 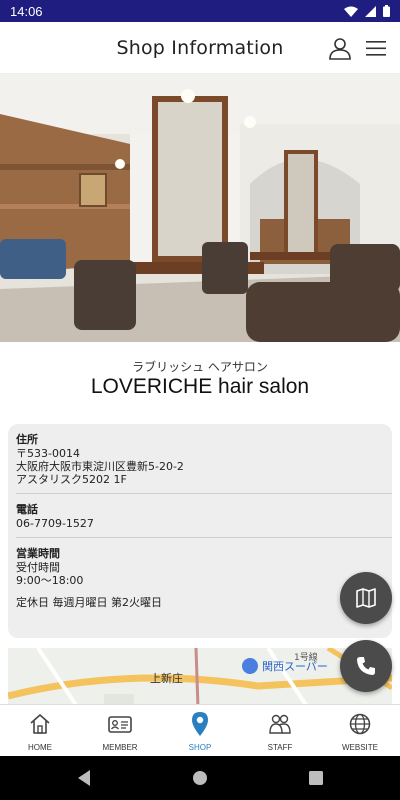 What do you see at coordinates (120, 747) in the screenshot?
I see `nav-label: MEMBER` at bounding box center [120, 747].